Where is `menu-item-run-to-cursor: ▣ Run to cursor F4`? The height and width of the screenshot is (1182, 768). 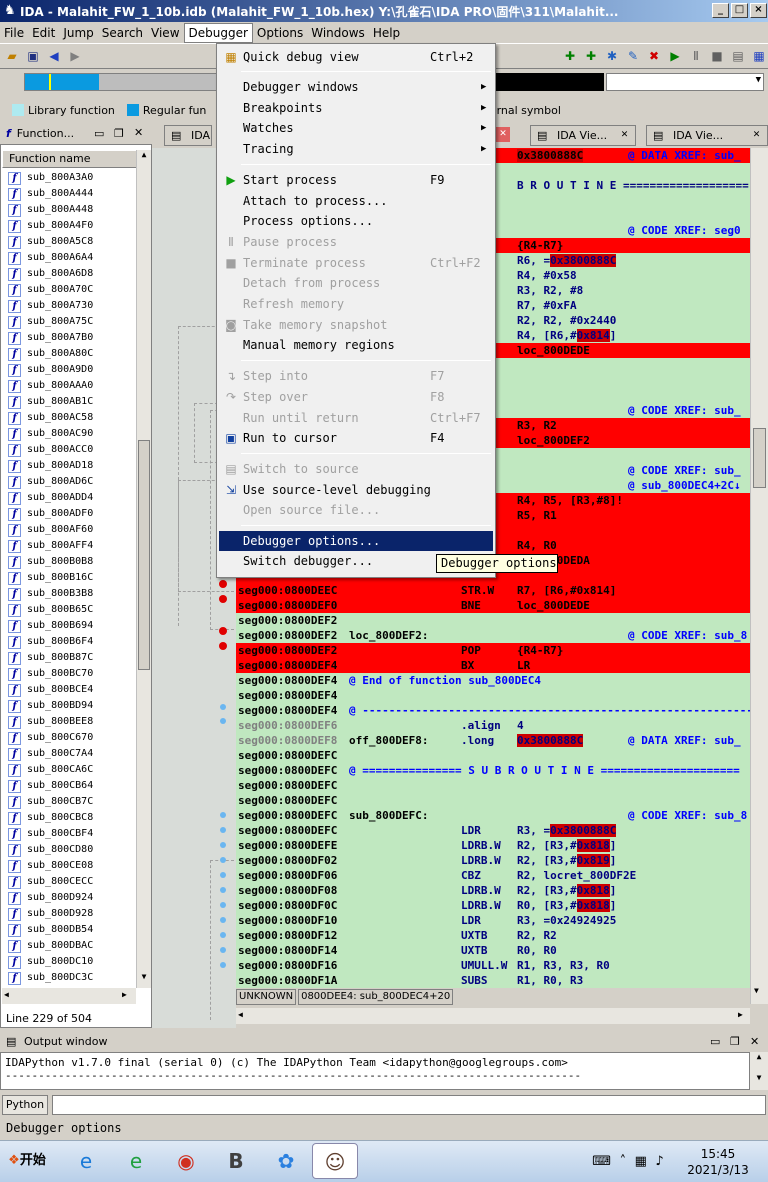 menu-item-run-to-cursor: ▣ Run to cursor F4 is located at coordinates (356, 438).